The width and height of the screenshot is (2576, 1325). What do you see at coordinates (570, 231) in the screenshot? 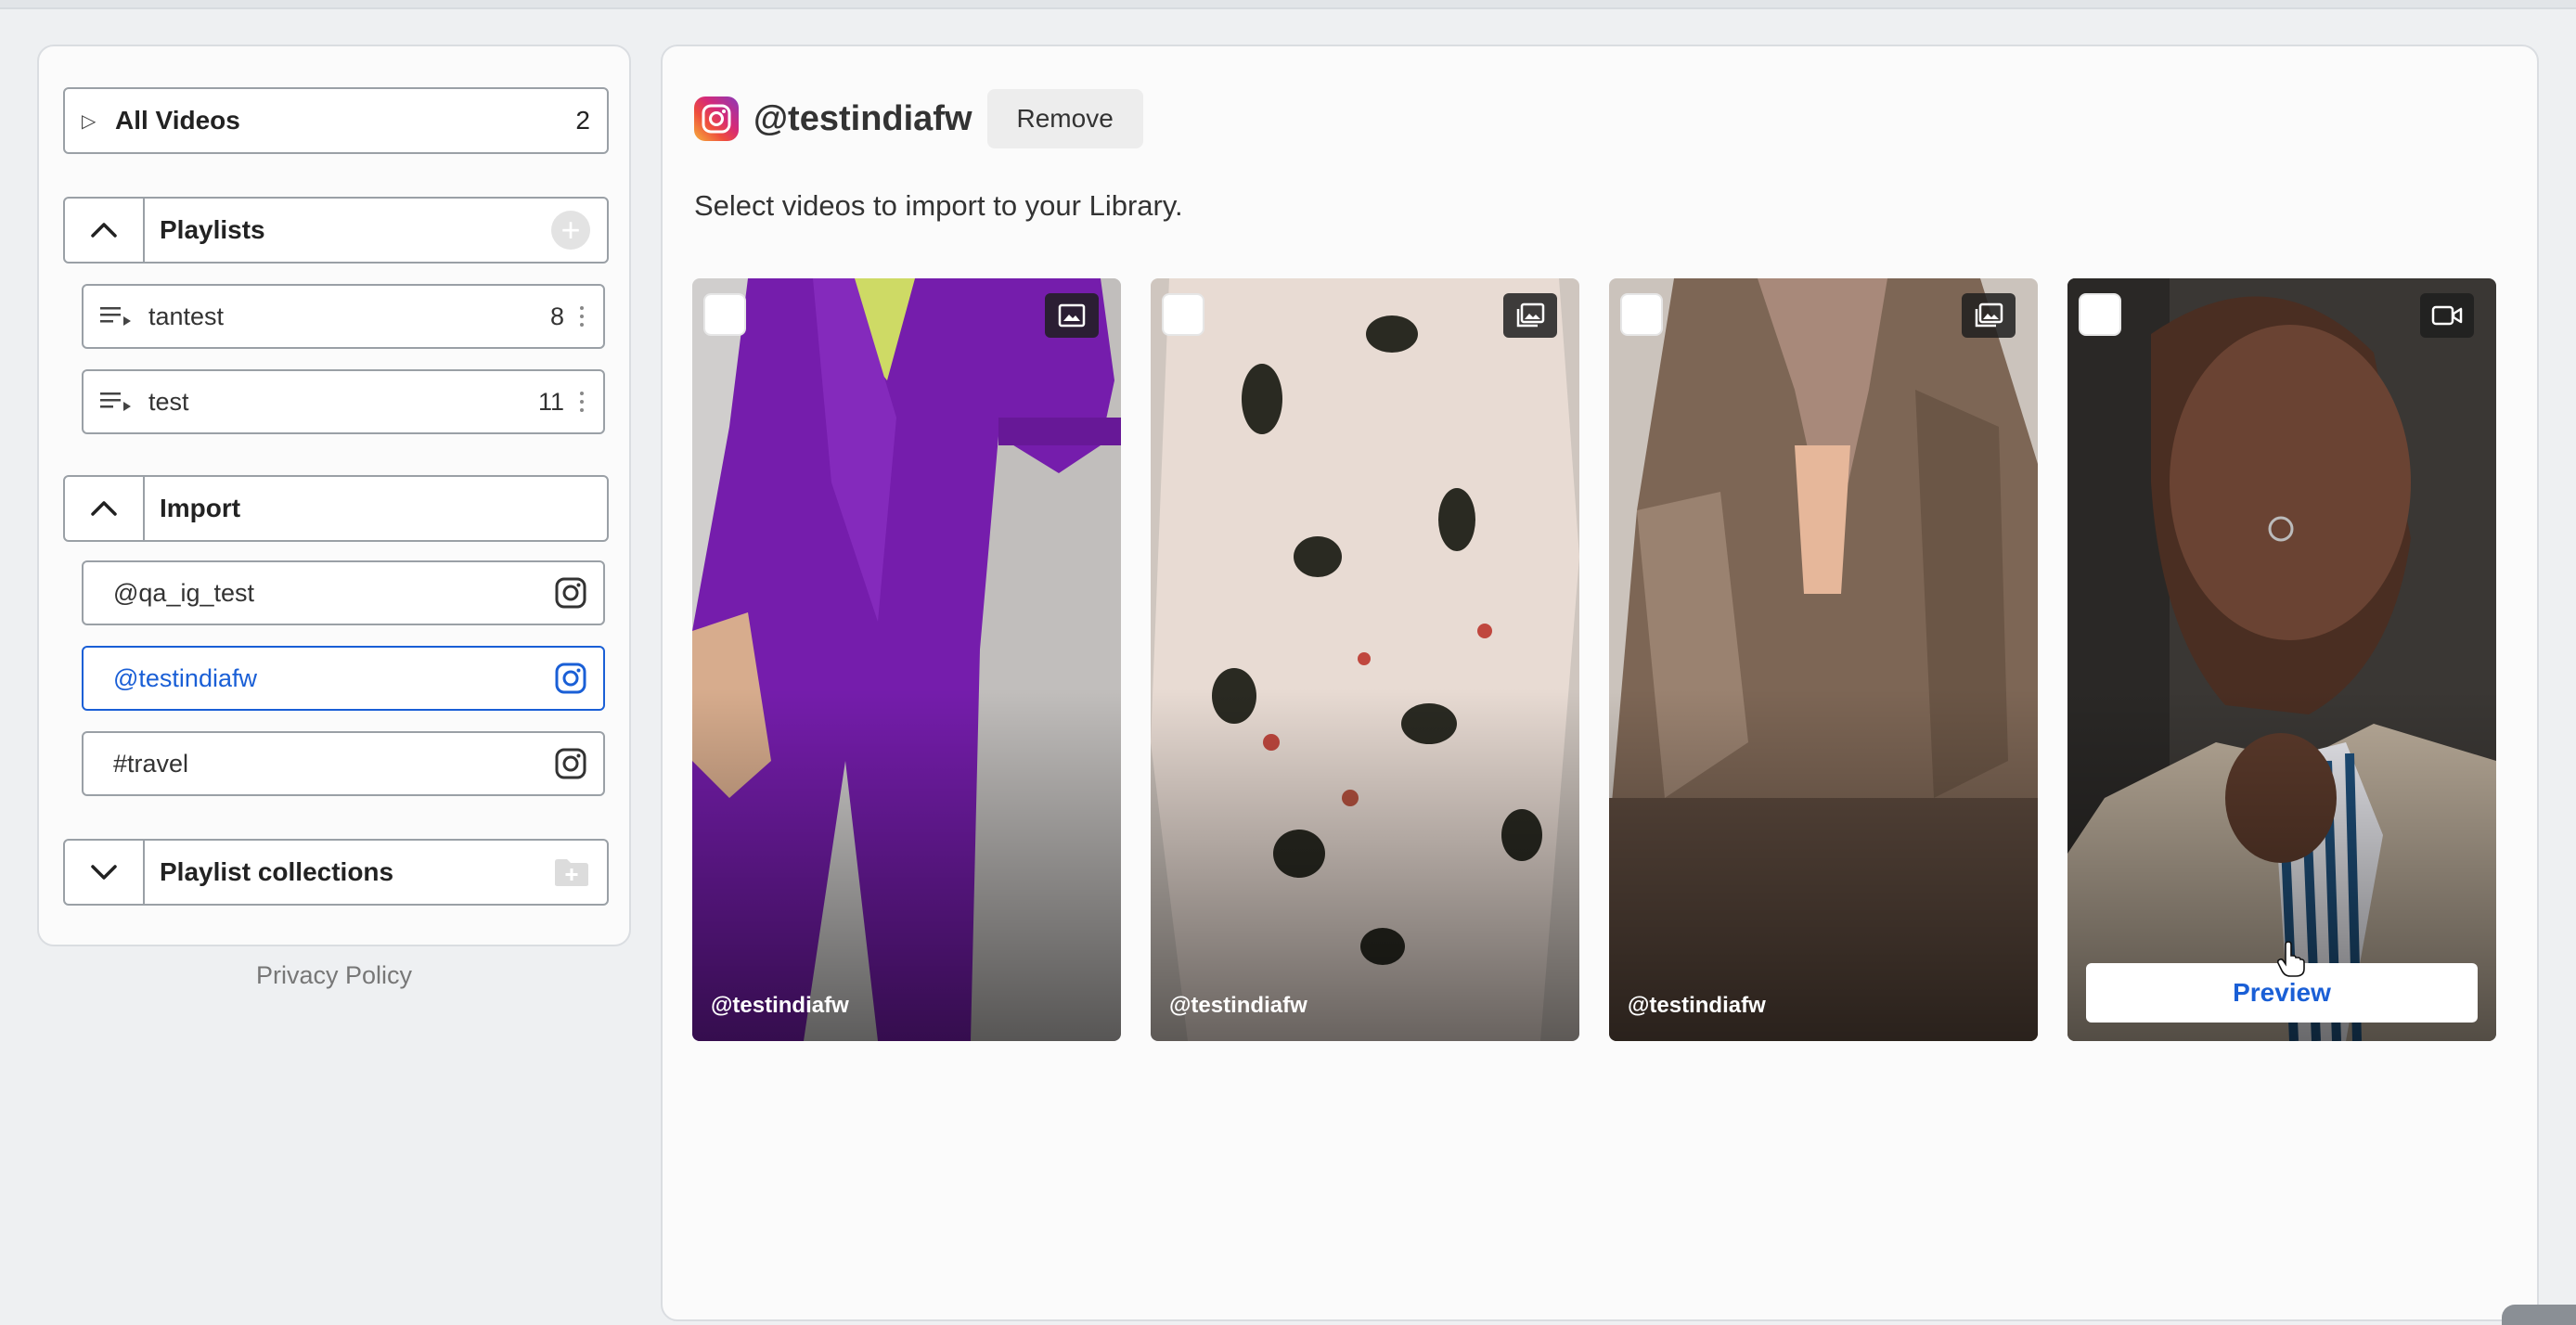
I see `add-playlist-icon: +` at bounding box center [570, 231].